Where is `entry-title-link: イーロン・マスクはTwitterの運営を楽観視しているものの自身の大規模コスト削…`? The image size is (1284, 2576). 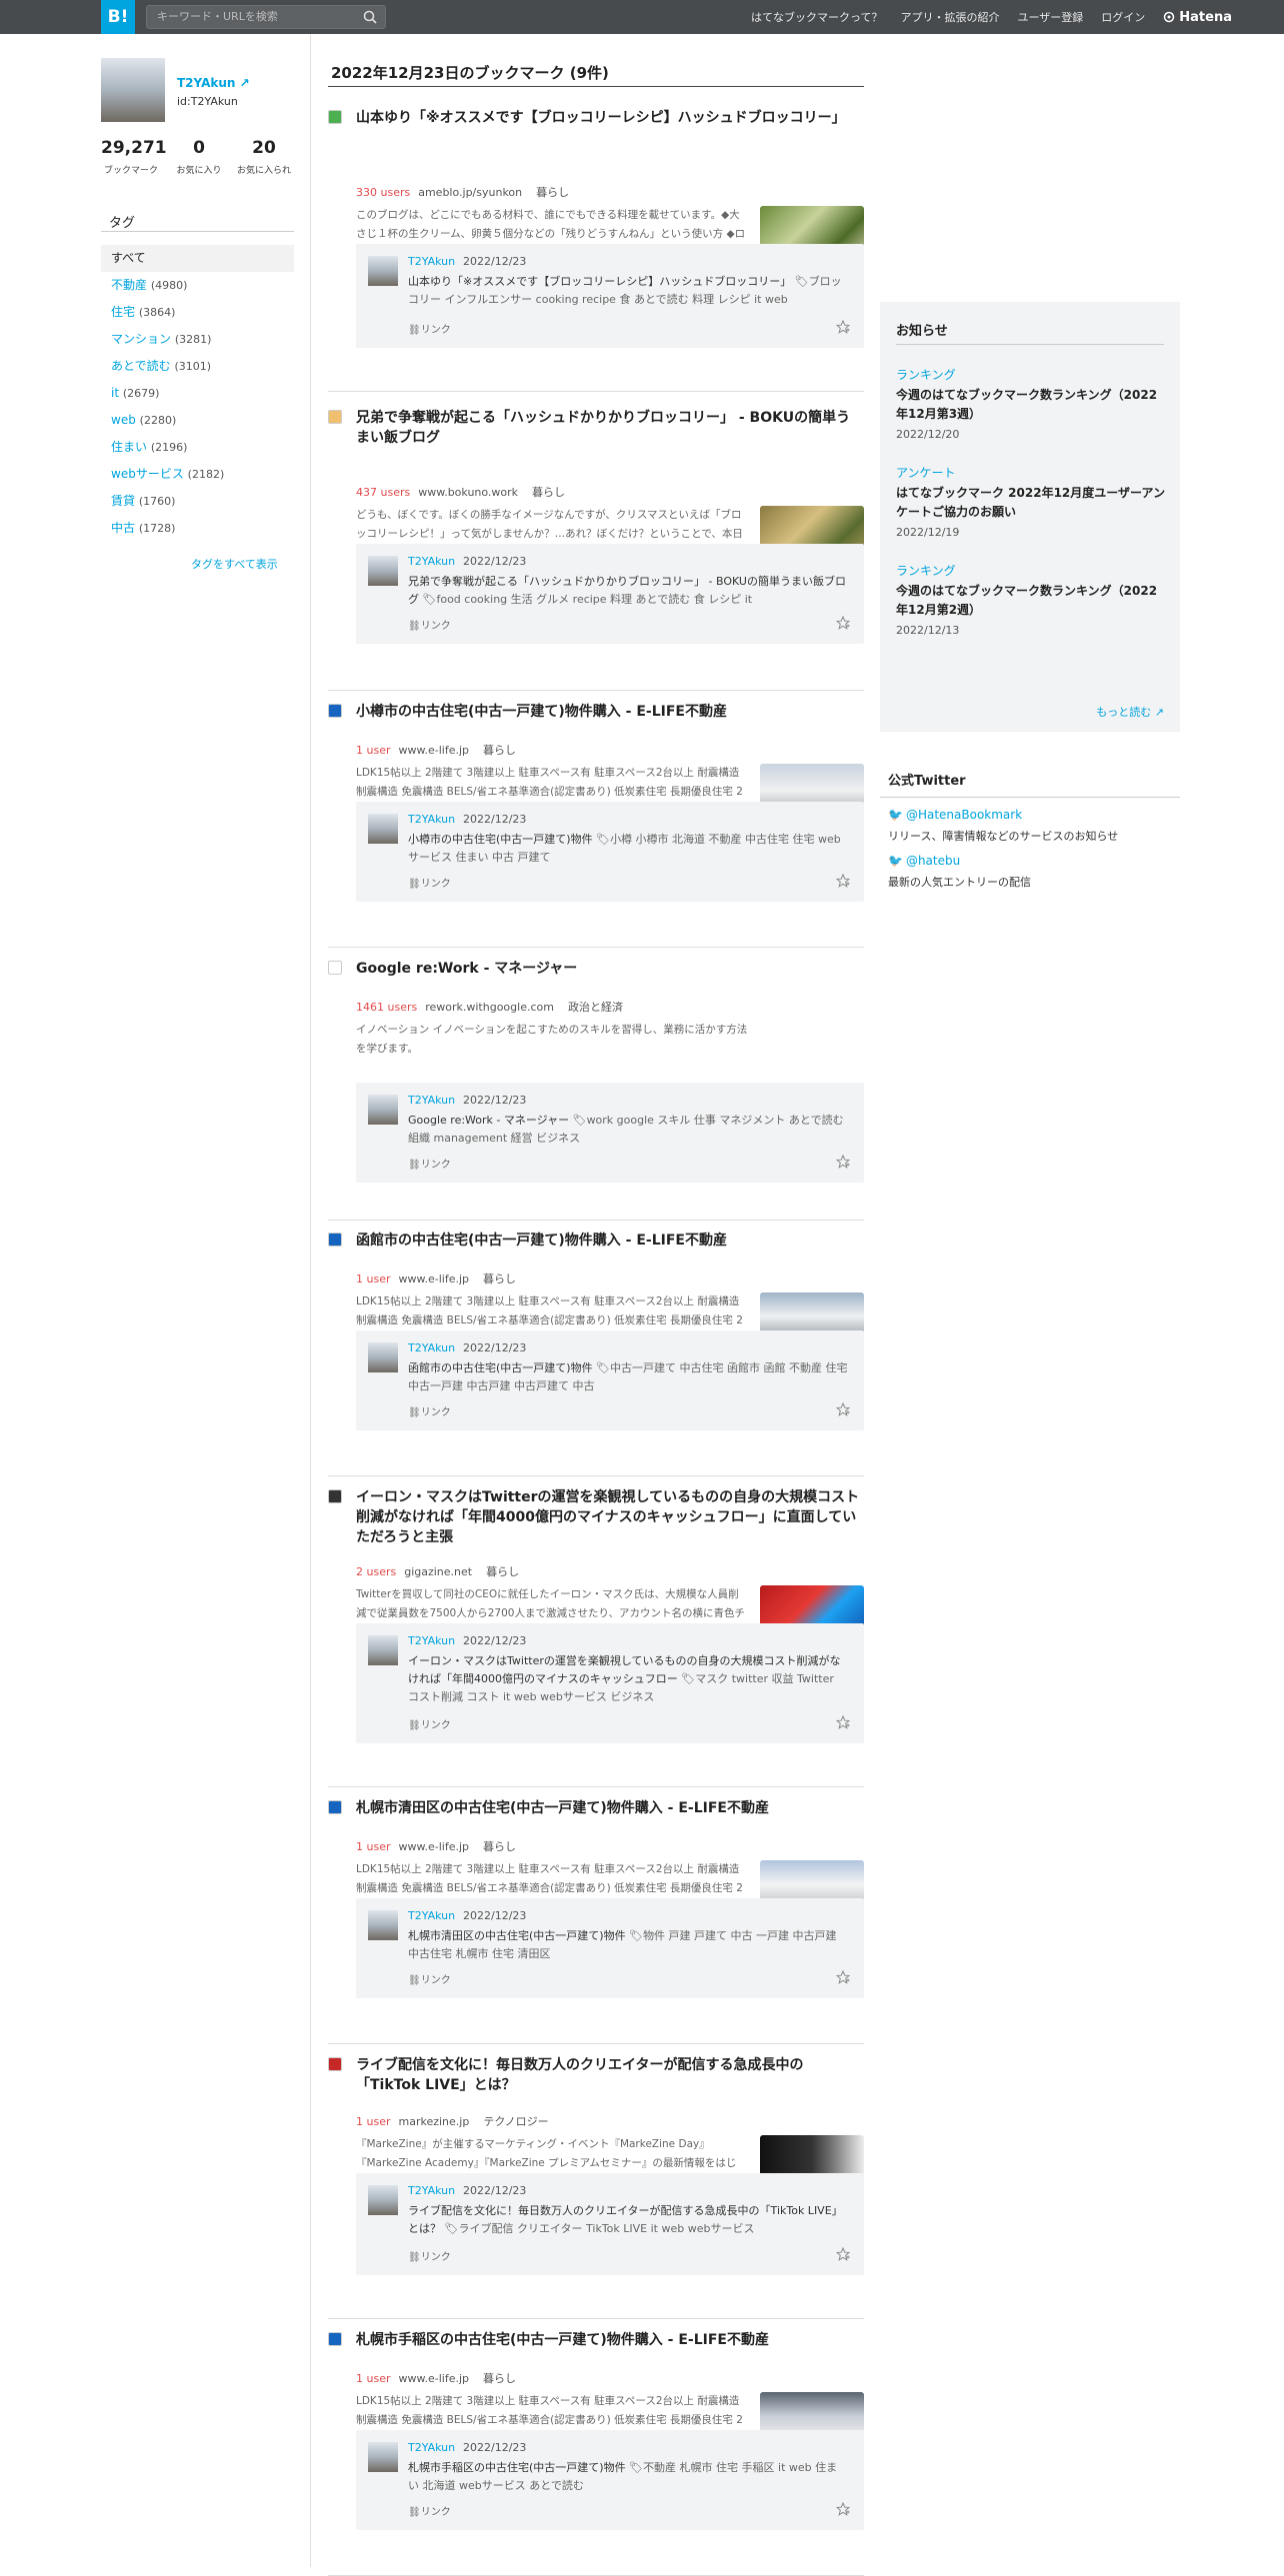 entry-title-link: イーロン・マスクはTwitterの運営を楽観視しているものの自身の大規模コスト削… is located at coordinates (609, 1517).